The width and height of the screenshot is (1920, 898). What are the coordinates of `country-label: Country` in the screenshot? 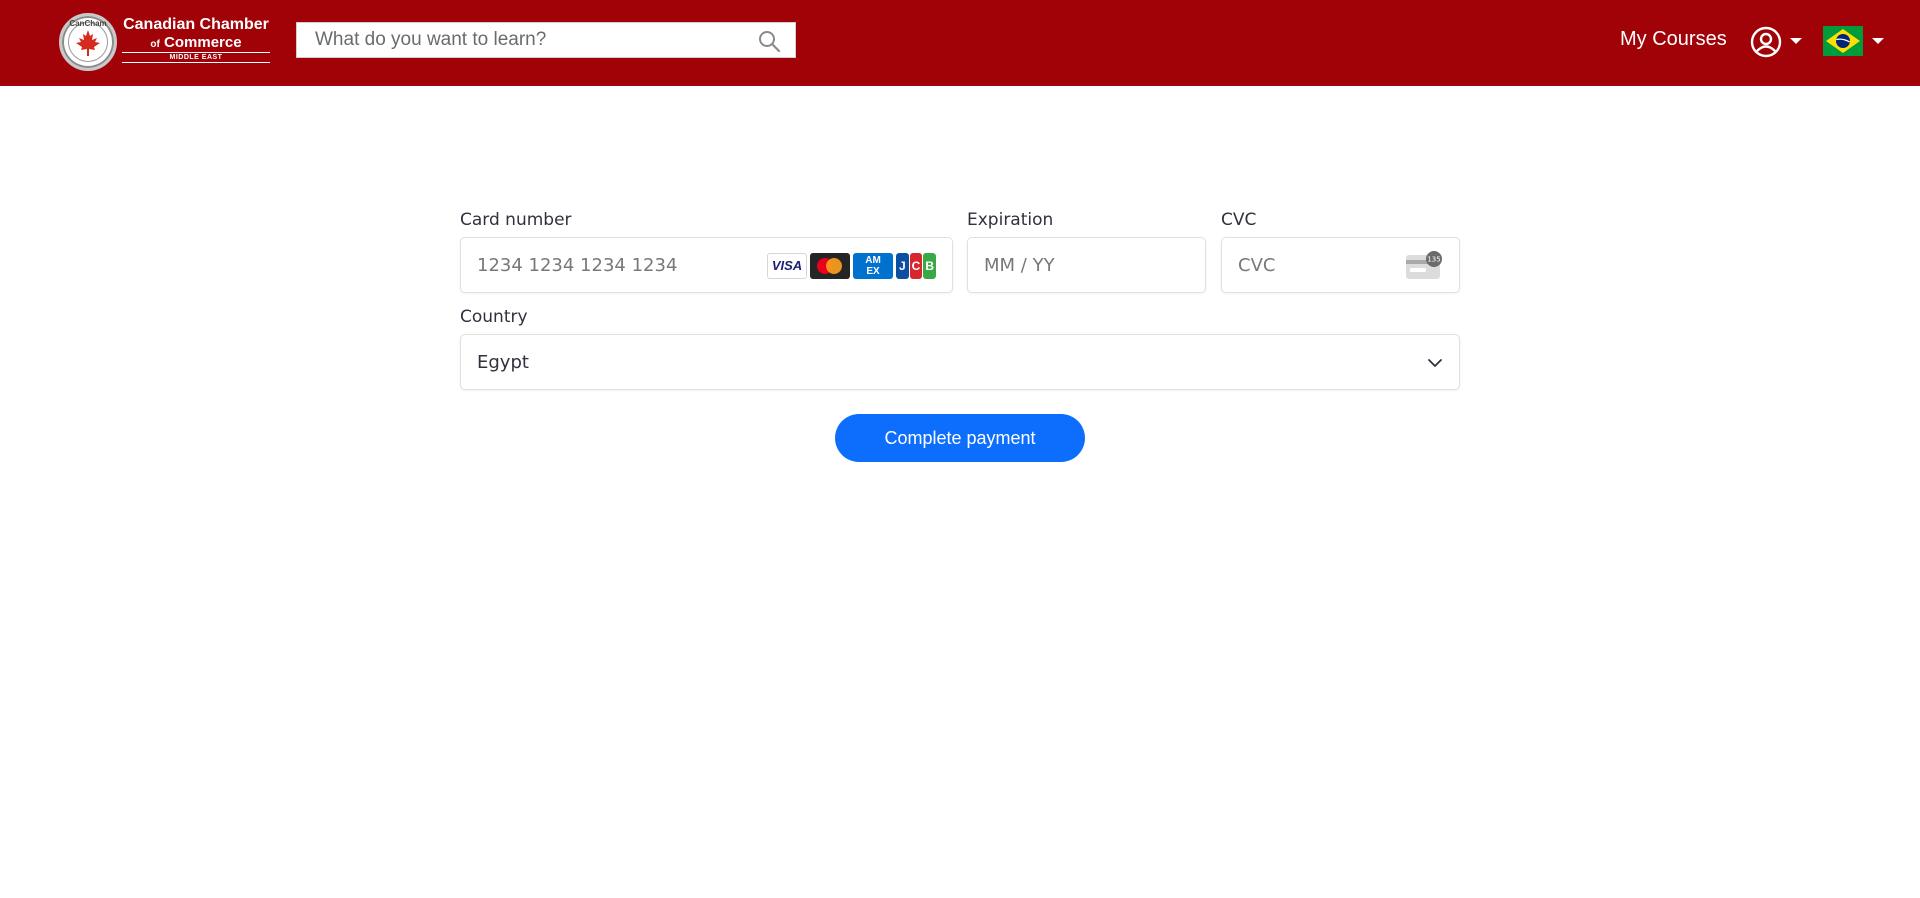 It's located at (494, 317).